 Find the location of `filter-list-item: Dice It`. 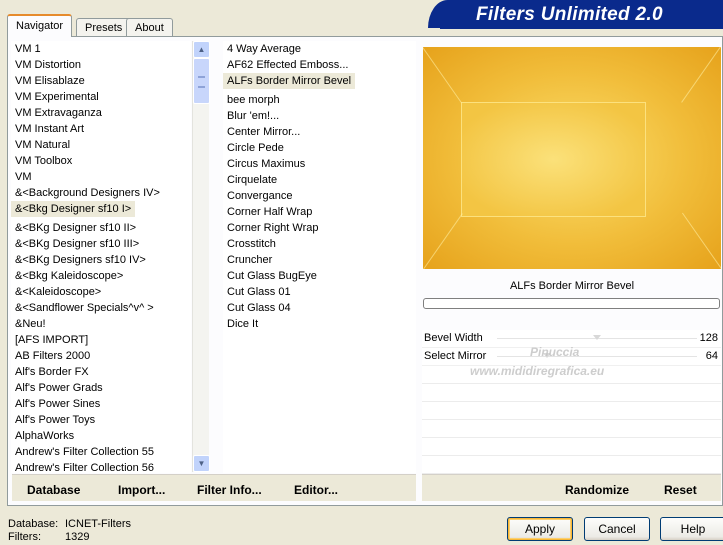

filter-list-item: Dice It is located at coordinates (319, 324).